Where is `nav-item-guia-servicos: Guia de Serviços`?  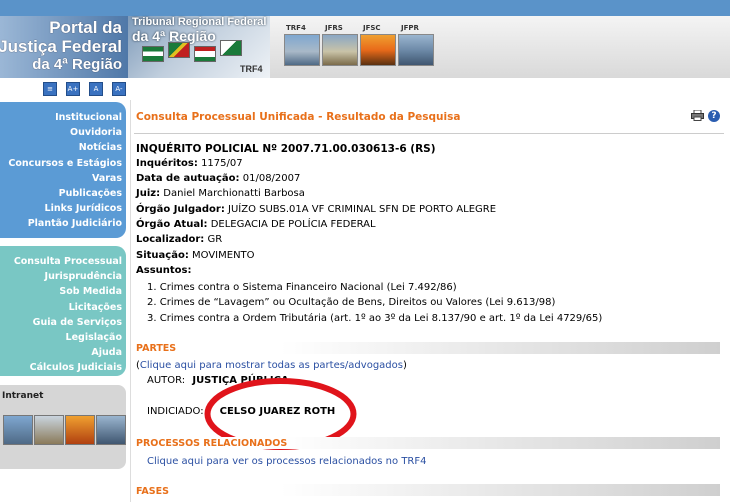
nav-item-guia-servicos: Guia de Serviços is located at coordinates (68, 322).